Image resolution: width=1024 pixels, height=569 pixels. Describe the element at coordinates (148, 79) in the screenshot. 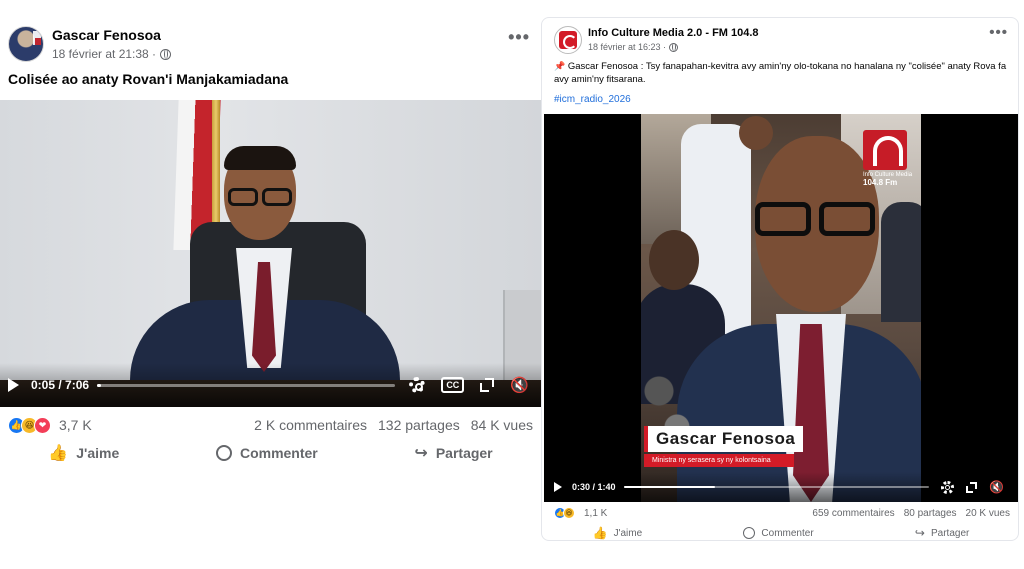

I see `post-caption: Colisée ao anaty Rovan'i Manjakamiadana` at that location.